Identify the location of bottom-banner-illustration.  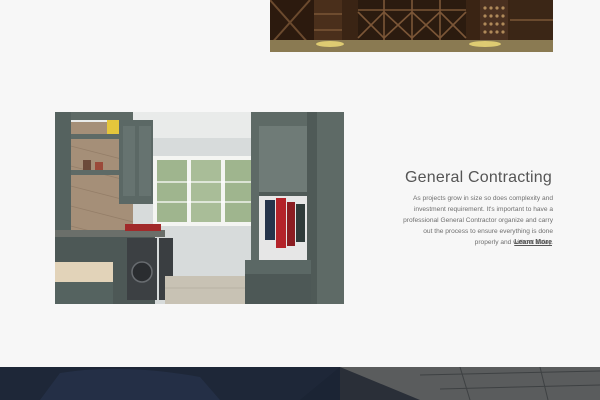
(300, 383).